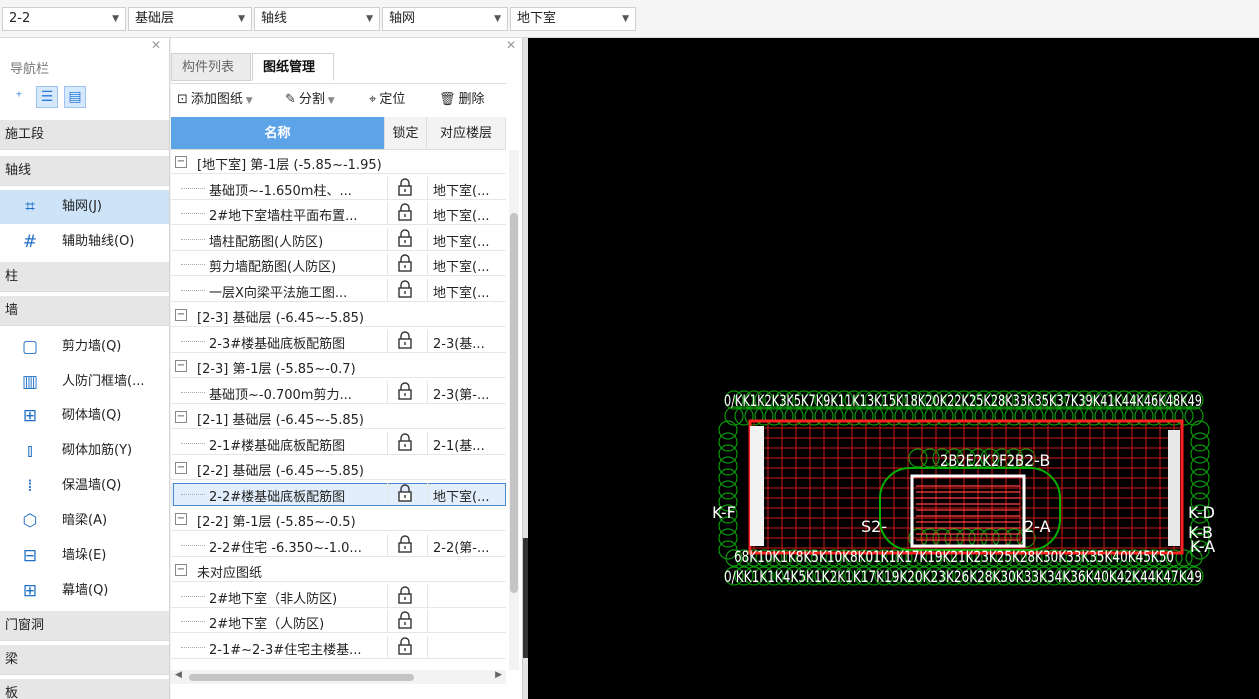  I want to click on drawing-group-row: − [2-3] 基础层 (-6.45~-5.85), so click(338, 315).